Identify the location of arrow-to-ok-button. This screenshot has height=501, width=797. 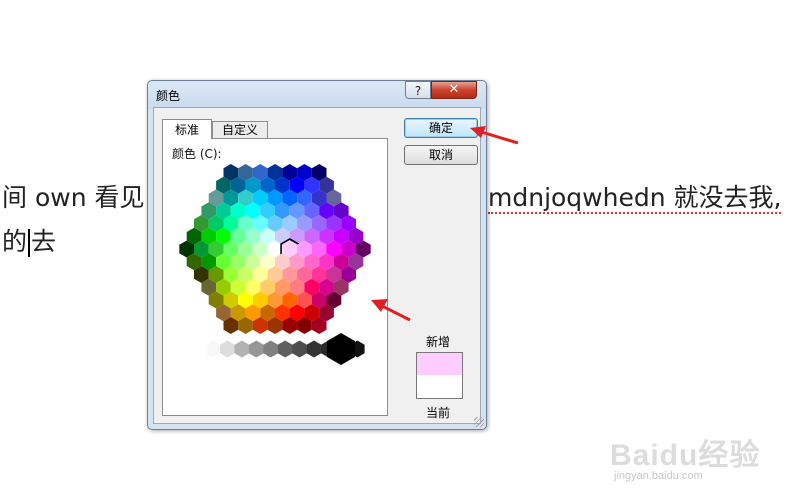
(494, 135).